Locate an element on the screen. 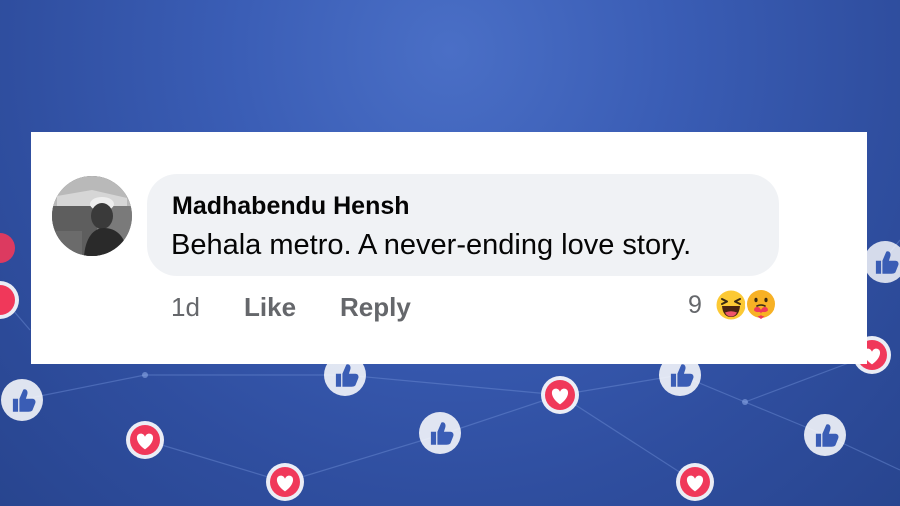 This screenshot has width=900, height=506. avatar is located at coordinates (92, 216).